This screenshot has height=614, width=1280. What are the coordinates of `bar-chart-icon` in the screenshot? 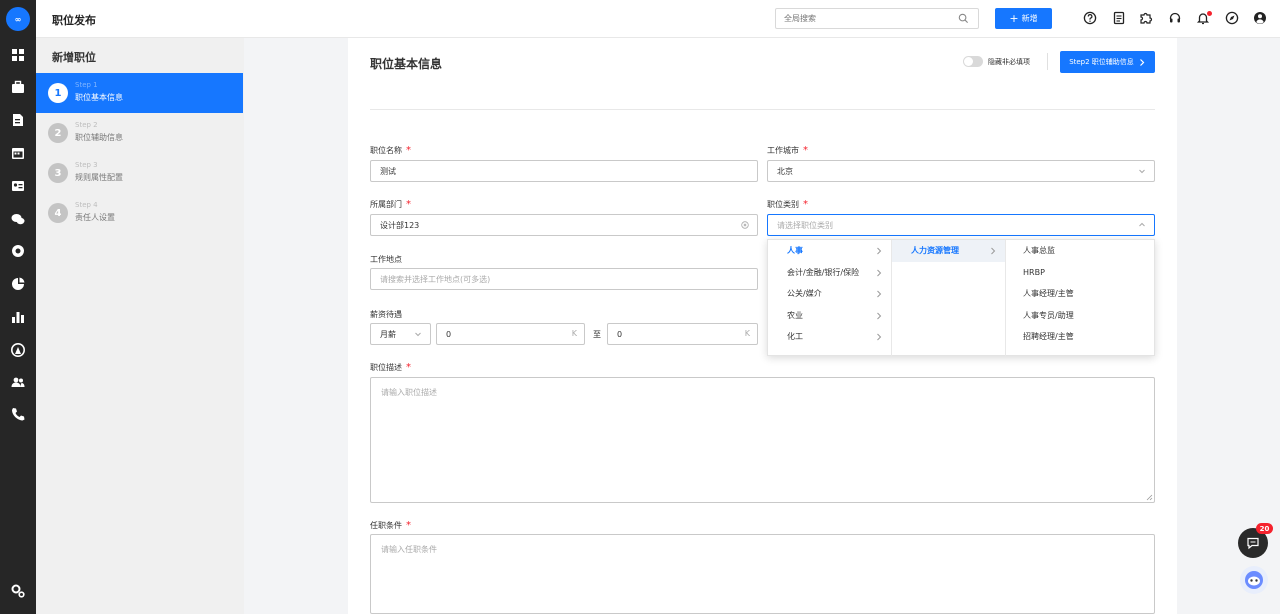 It's located at (18, 317).